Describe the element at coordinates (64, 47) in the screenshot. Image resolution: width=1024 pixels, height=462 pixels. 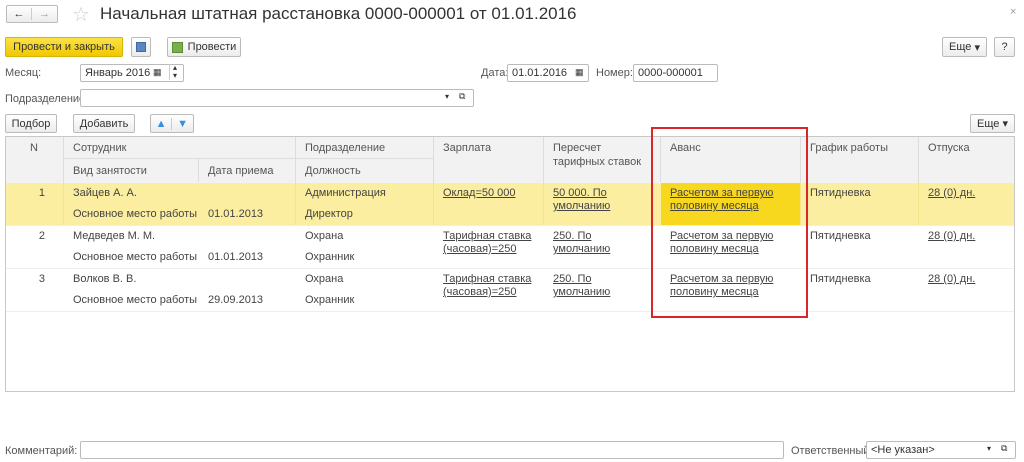
I see `post-and-close-button: Провести и закрыть` at that location.